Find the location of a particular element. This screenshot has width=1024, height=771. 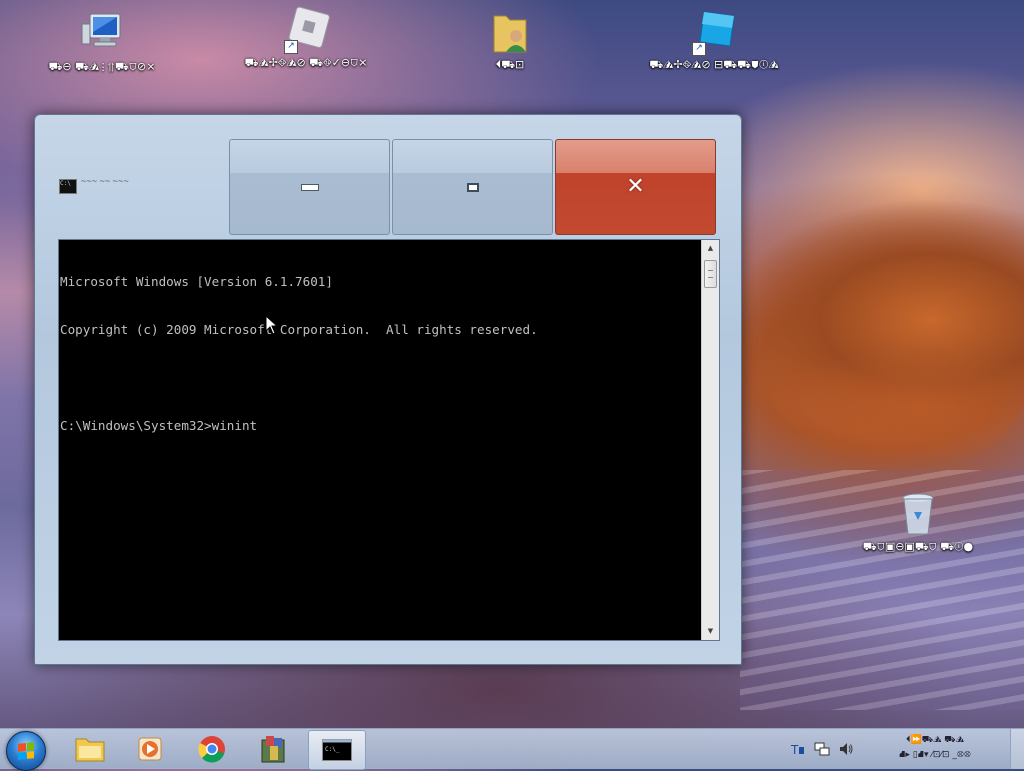

desktop-icon-shortcut-2: ↗ ⛟⛰✢⛗⛰⊘ ⊟⛟⛟⛊ⓘ⛰ is located at coordinates (714, 40).